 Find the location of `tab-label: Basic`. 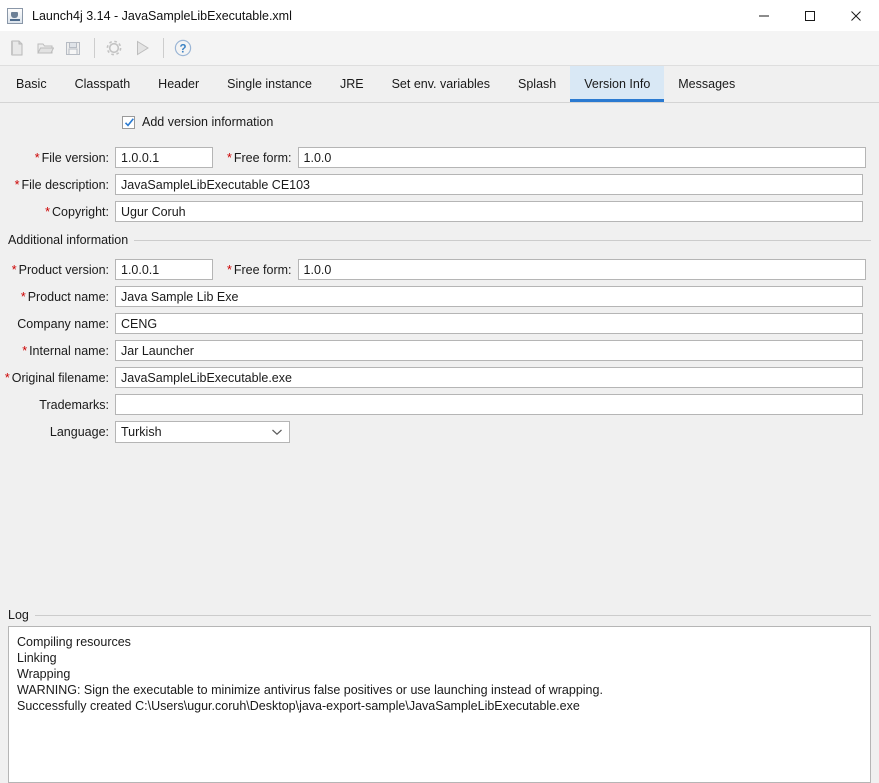

tab-label: Basic is located at coordinates (31, 84).